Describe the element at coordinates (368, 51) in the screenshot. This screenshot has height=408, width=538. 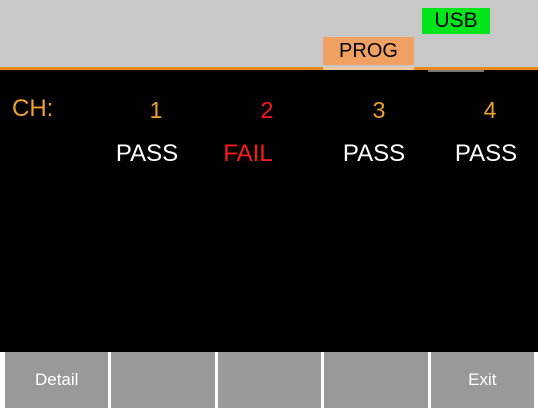
I see `prog-mode-badge: PROG` at that location.